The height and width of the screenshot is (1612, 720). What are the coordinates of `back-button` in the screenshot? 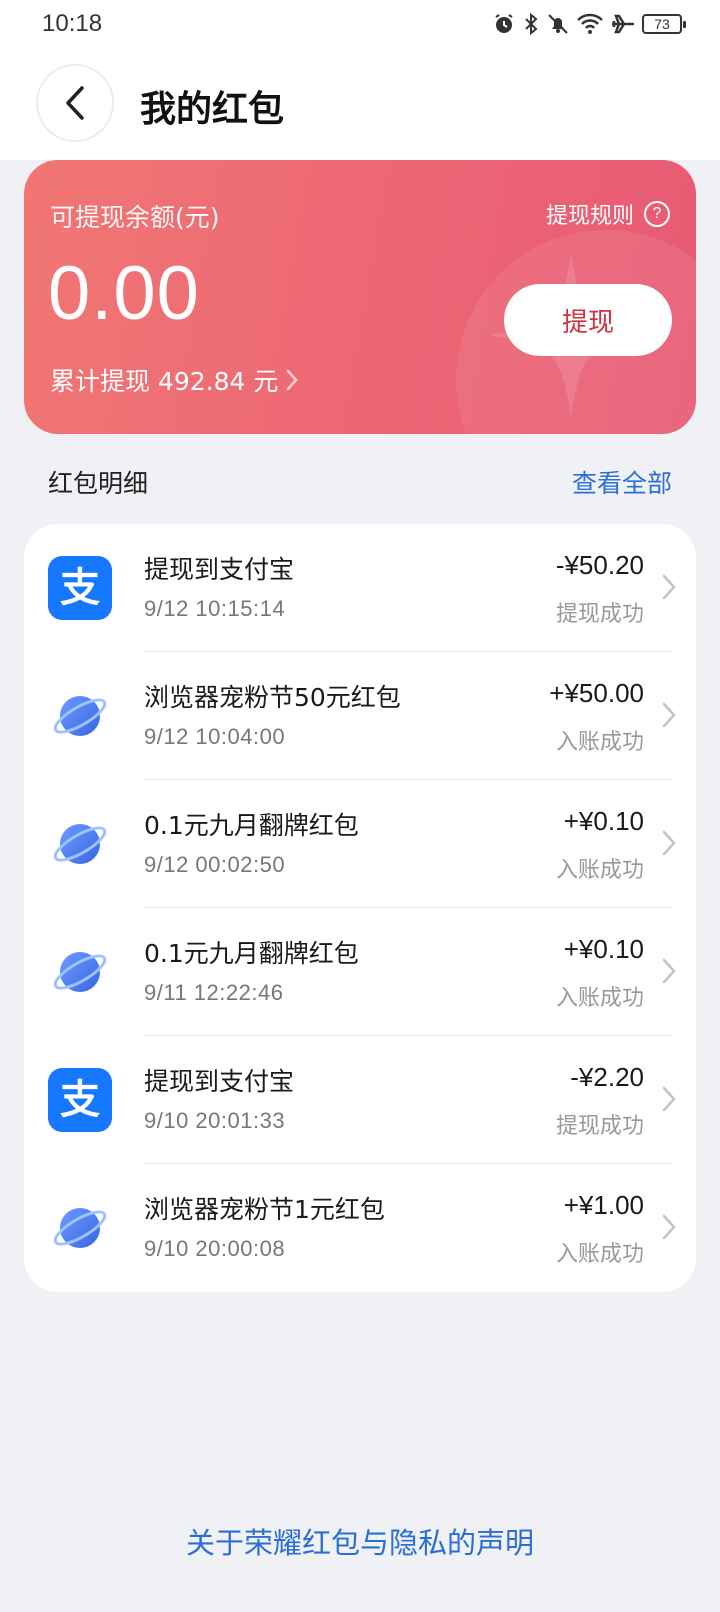 It's located at (75, 103).